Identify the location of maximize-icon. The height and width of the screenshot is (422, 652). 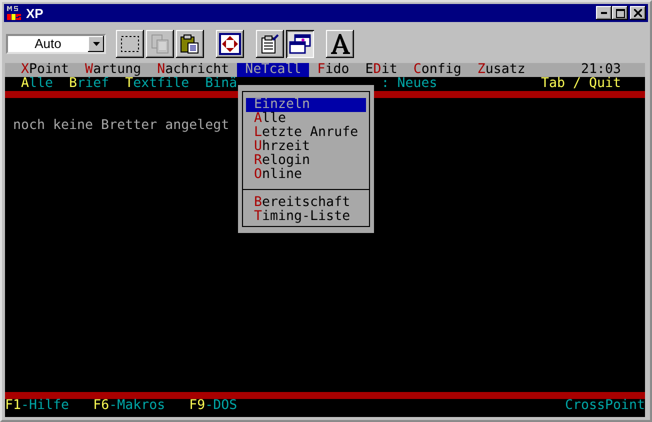
(620, 13).